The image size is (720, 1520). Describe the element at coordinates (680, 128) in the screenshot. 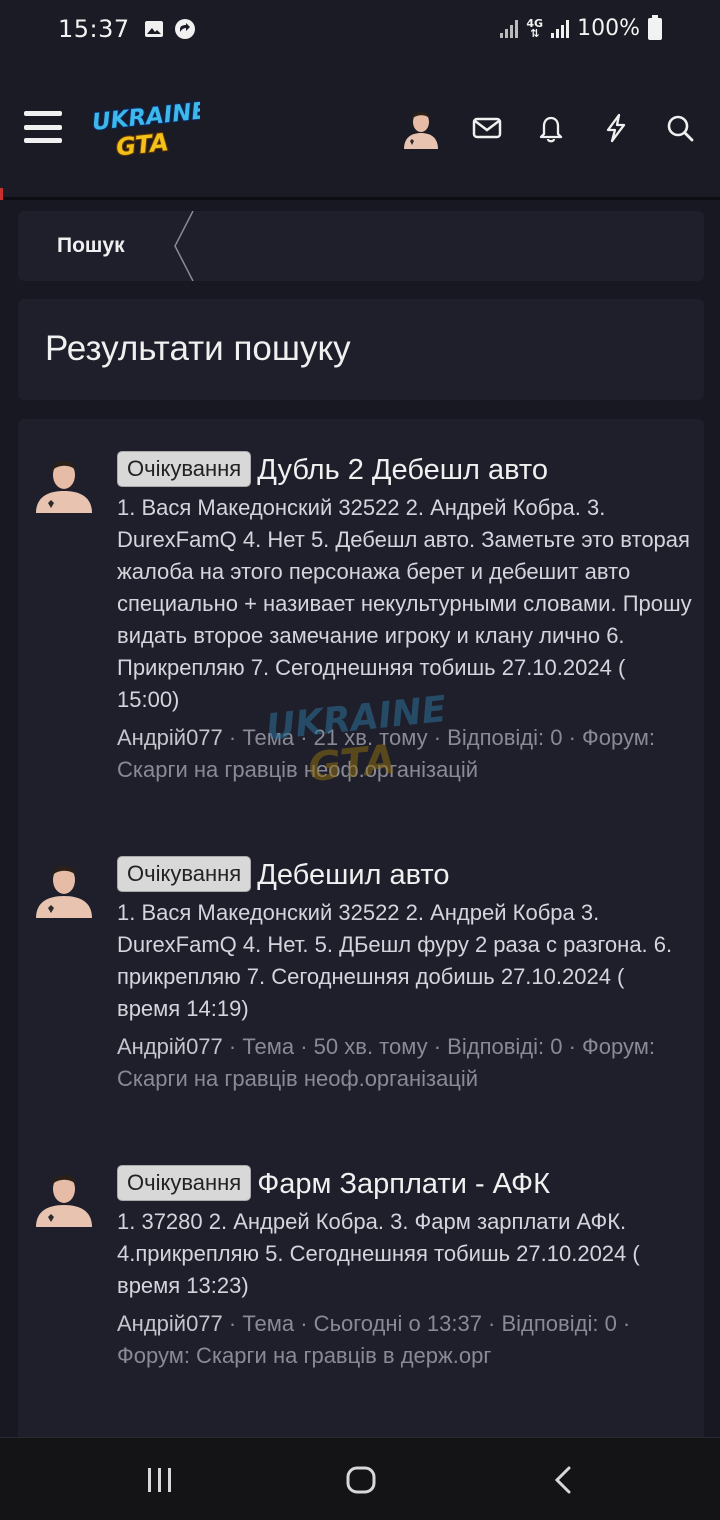

I see `search-icon` at that location.